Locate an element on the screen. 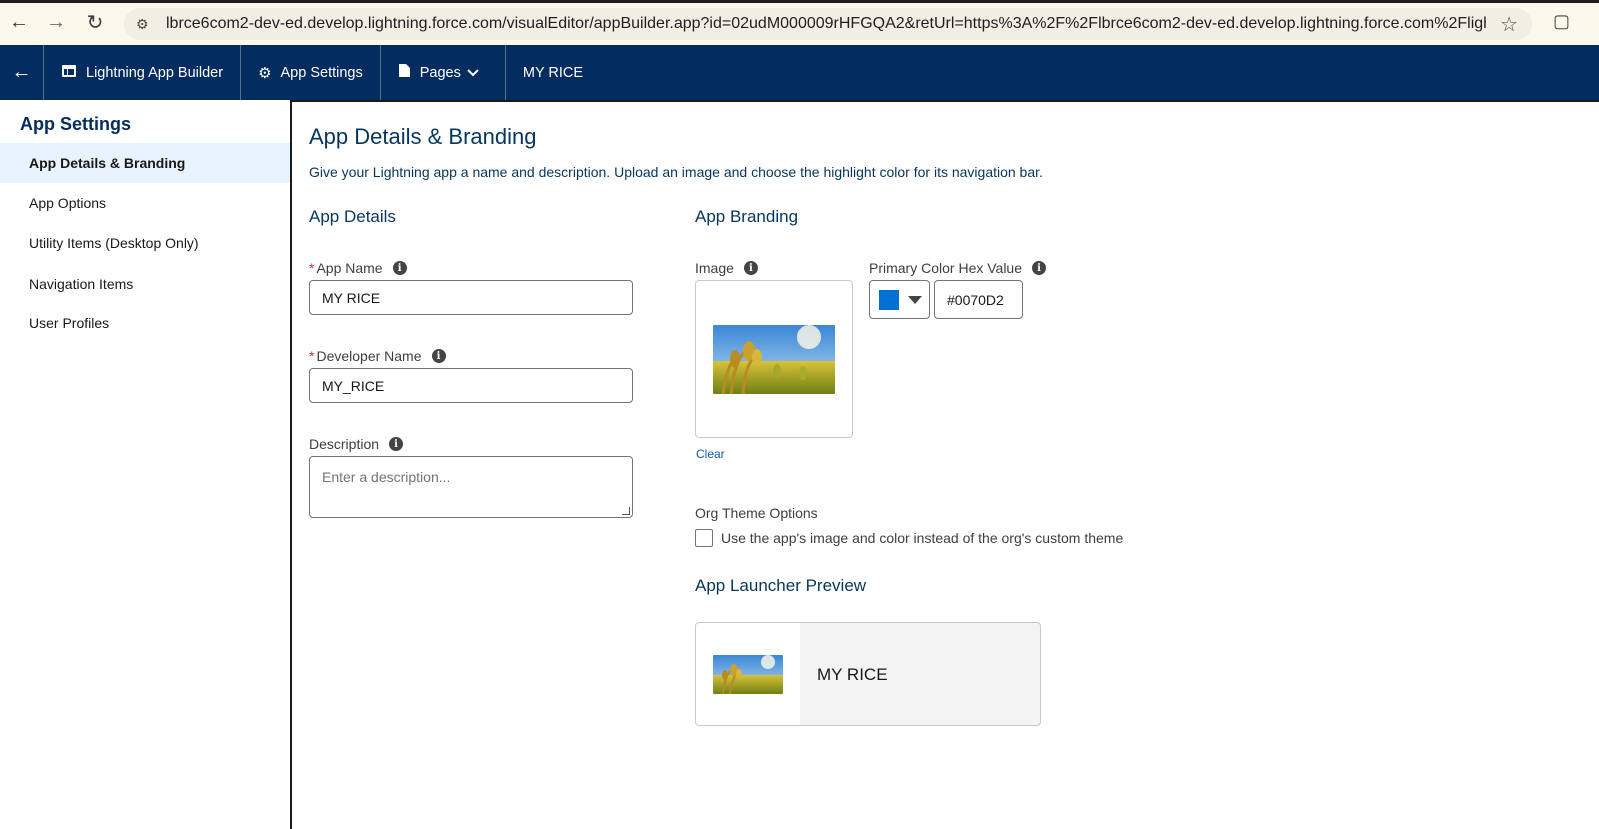 The image size is (1599, 829). resize-handle-icon is located at coordinates (626, 511).